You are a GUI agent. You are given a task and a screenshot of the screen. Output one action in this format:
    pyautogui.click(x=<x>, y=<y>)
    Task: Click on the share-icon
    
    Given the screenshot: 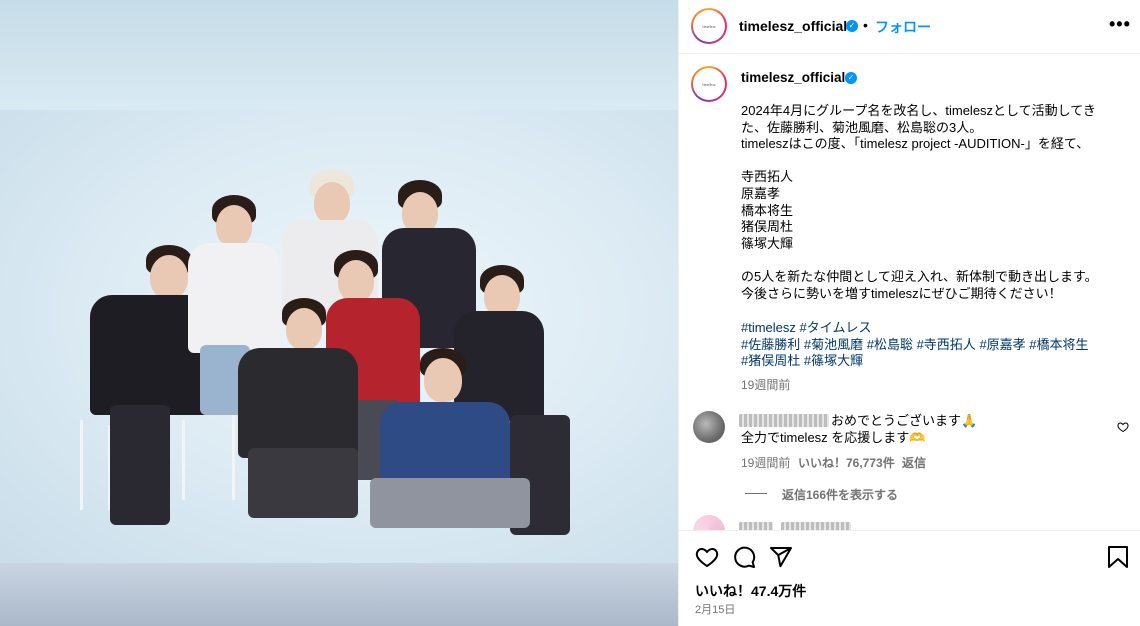 What is the action you would take?
    pyautogui.click(x=781, y=557)
    